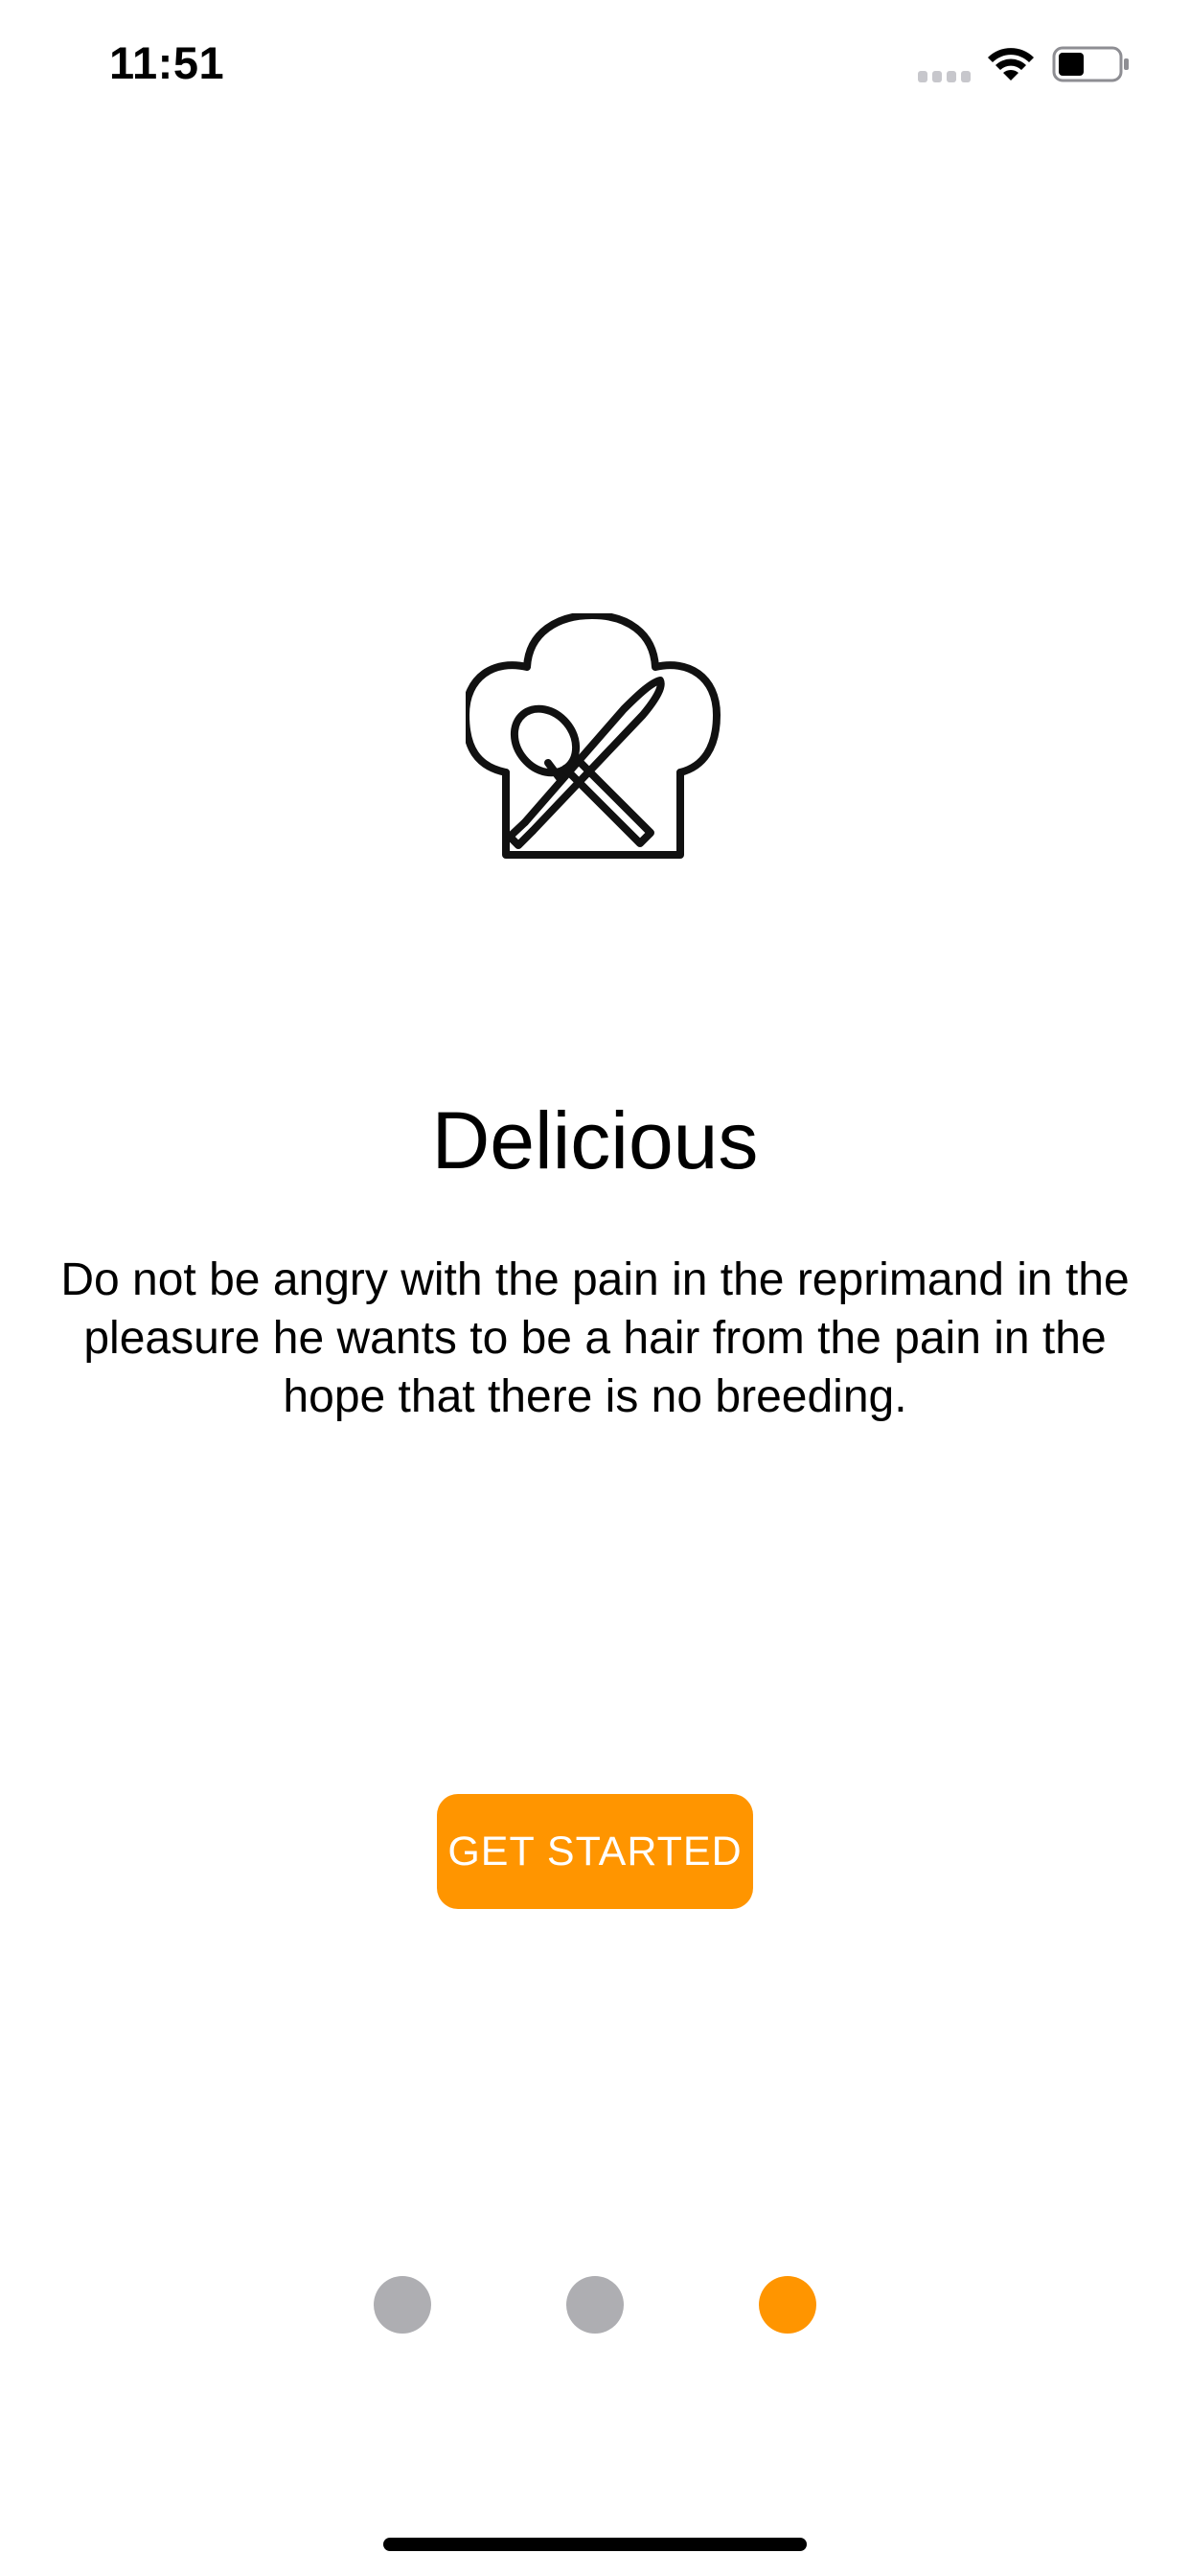 Image resolution: width=1190 pixels, height=2576 pixels. What do you see at coordinates (1091, 64) in the screenshot?
I see `battery-icon` at bounding box center [1091, 64].